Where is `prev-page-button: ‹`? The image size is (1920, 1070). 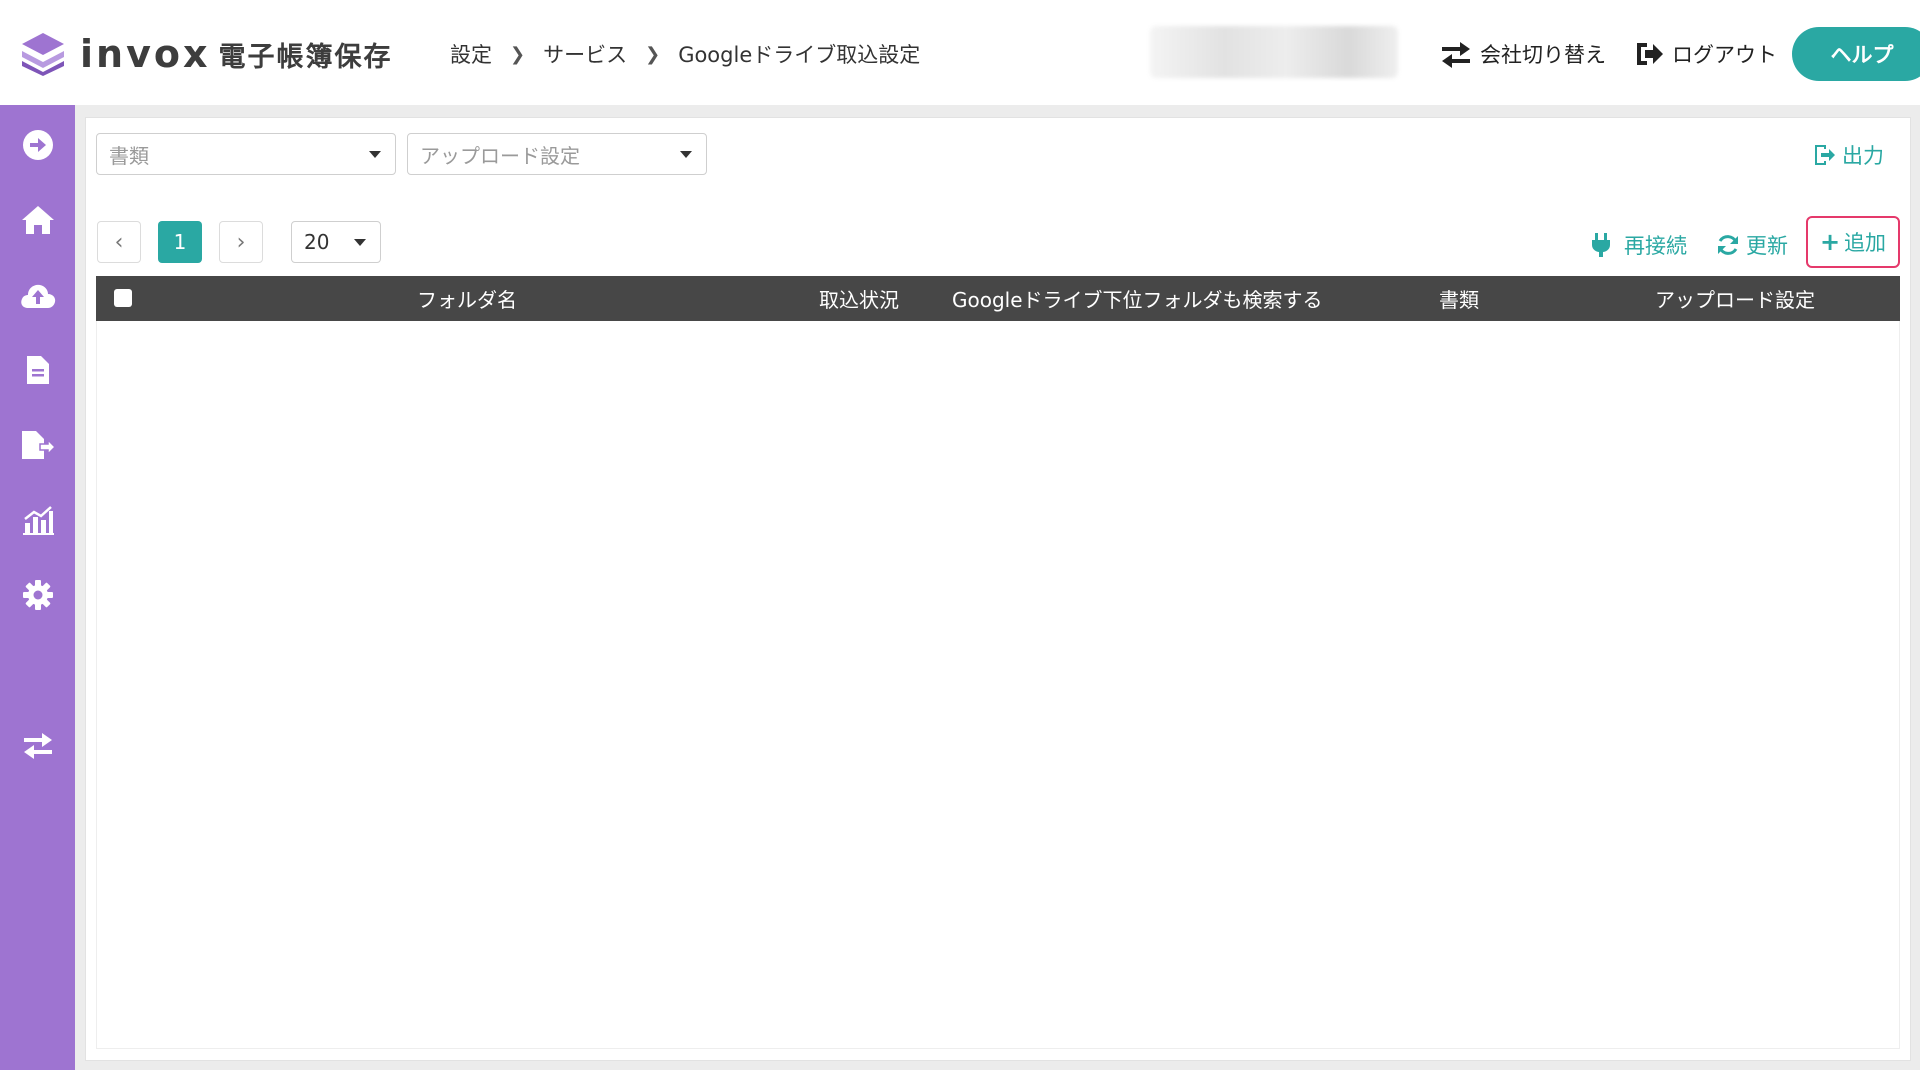
prev-page-button: ‹ is located at coordinates (119, 242).